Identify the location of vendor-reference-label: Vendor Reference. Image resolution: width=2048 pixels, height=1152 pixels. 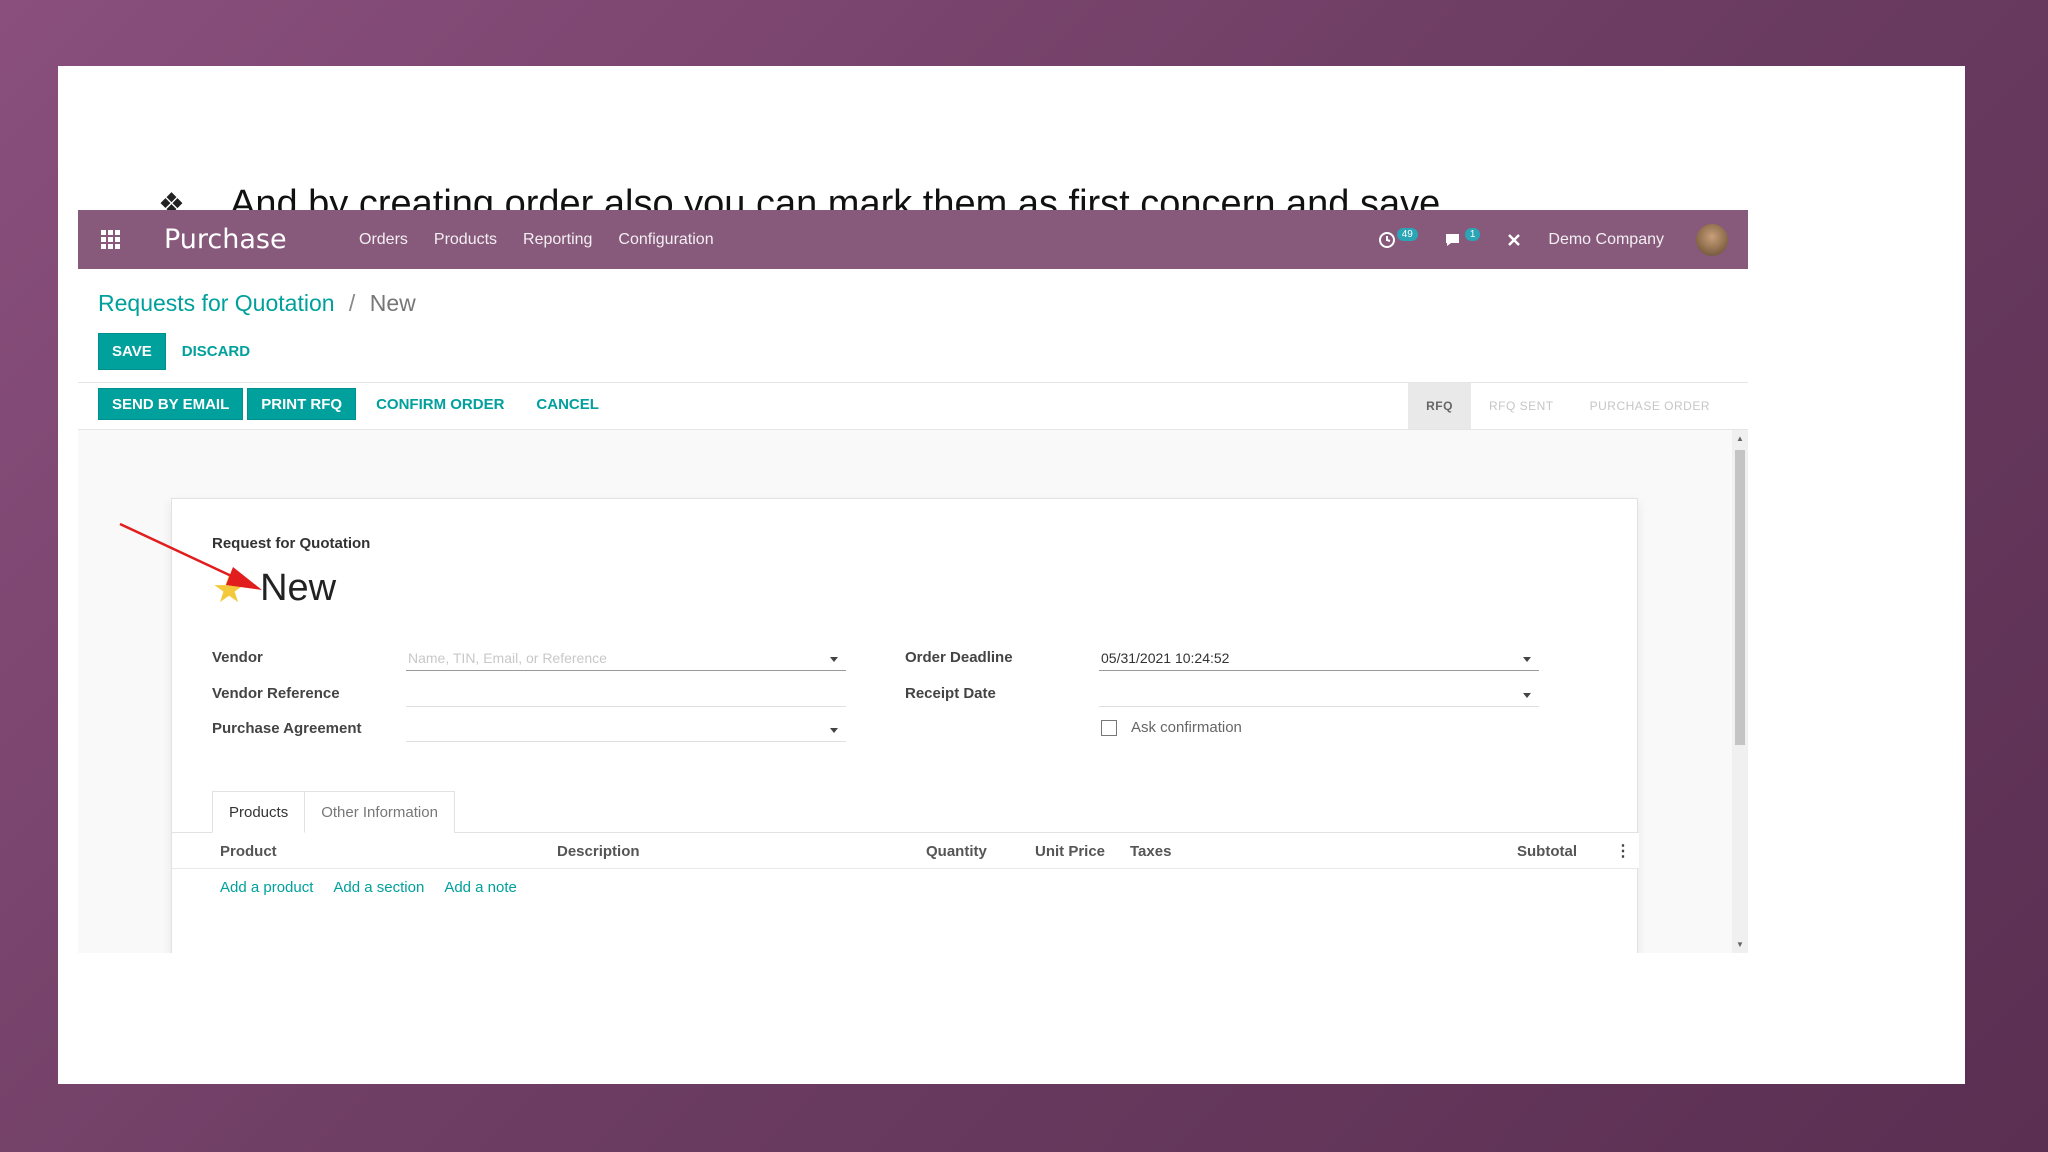
(276, 693).